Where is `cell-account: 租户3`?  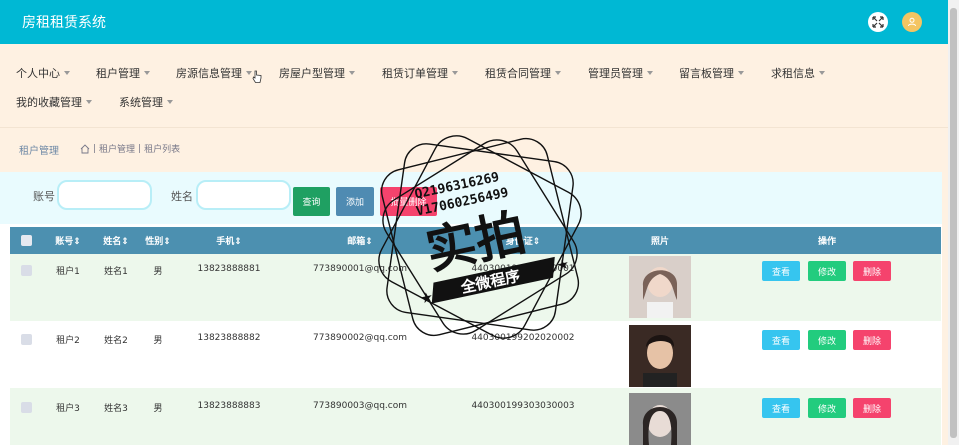
cell-account: 租户3 is located at coordinates (68, 409).